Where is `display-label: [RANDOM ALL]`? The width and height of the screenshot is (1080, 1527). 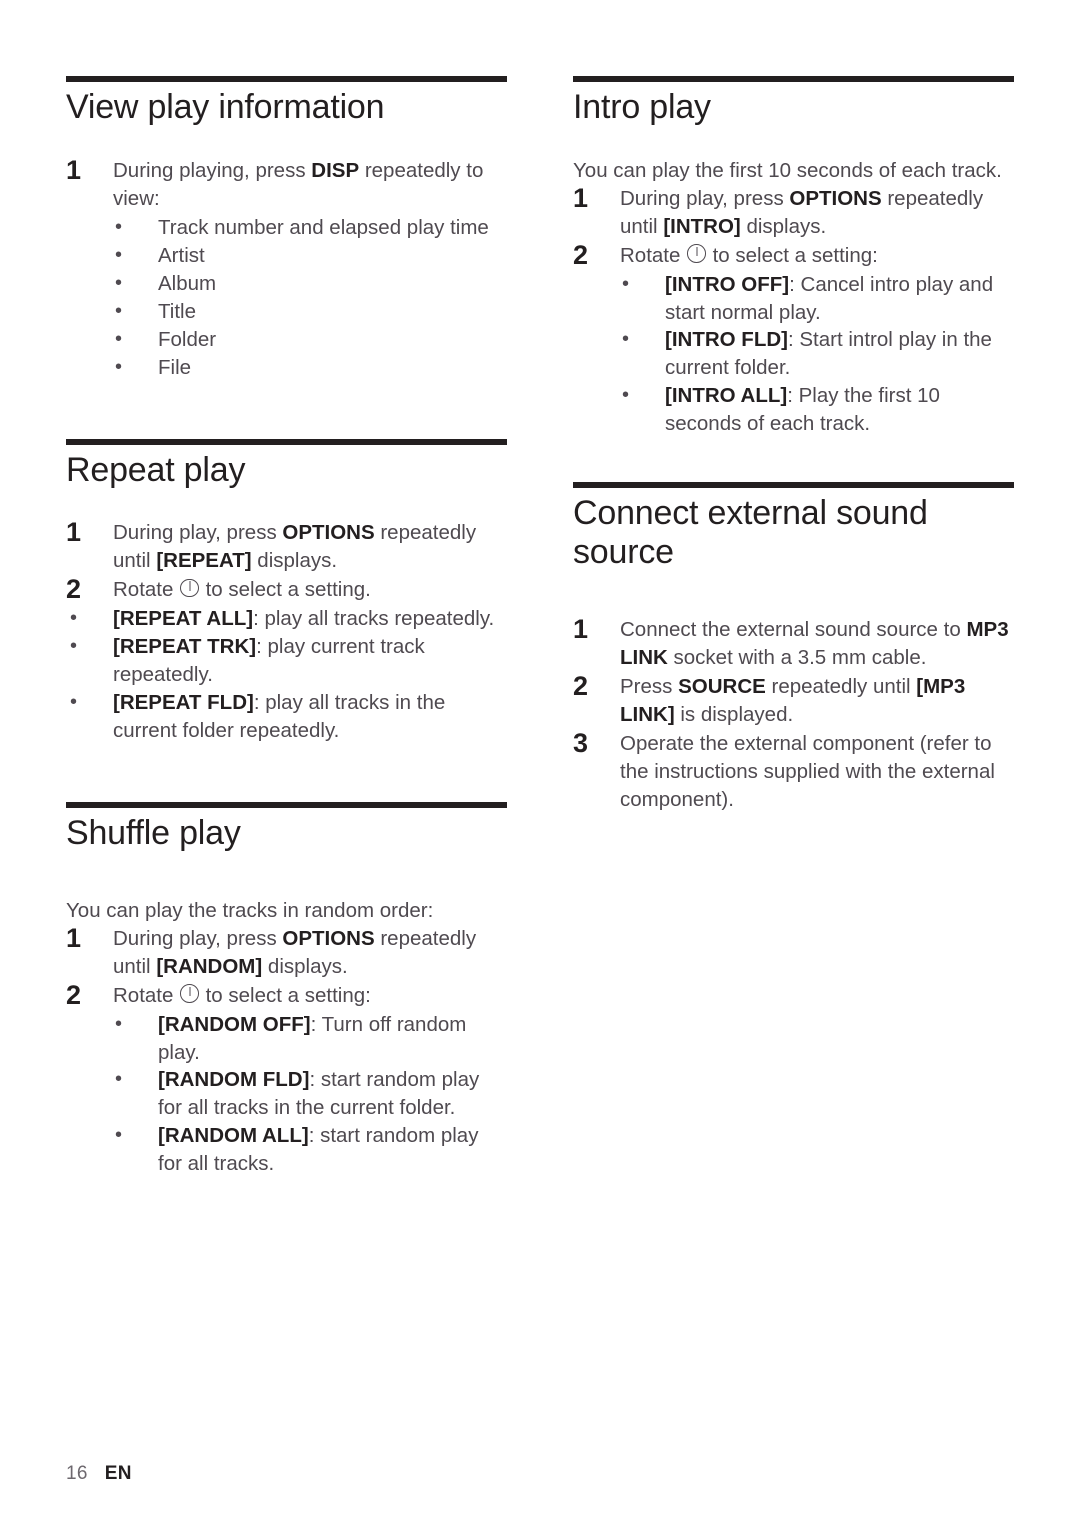
display-label: [RANDOM ALL] is located at coordinates (233, 1136).